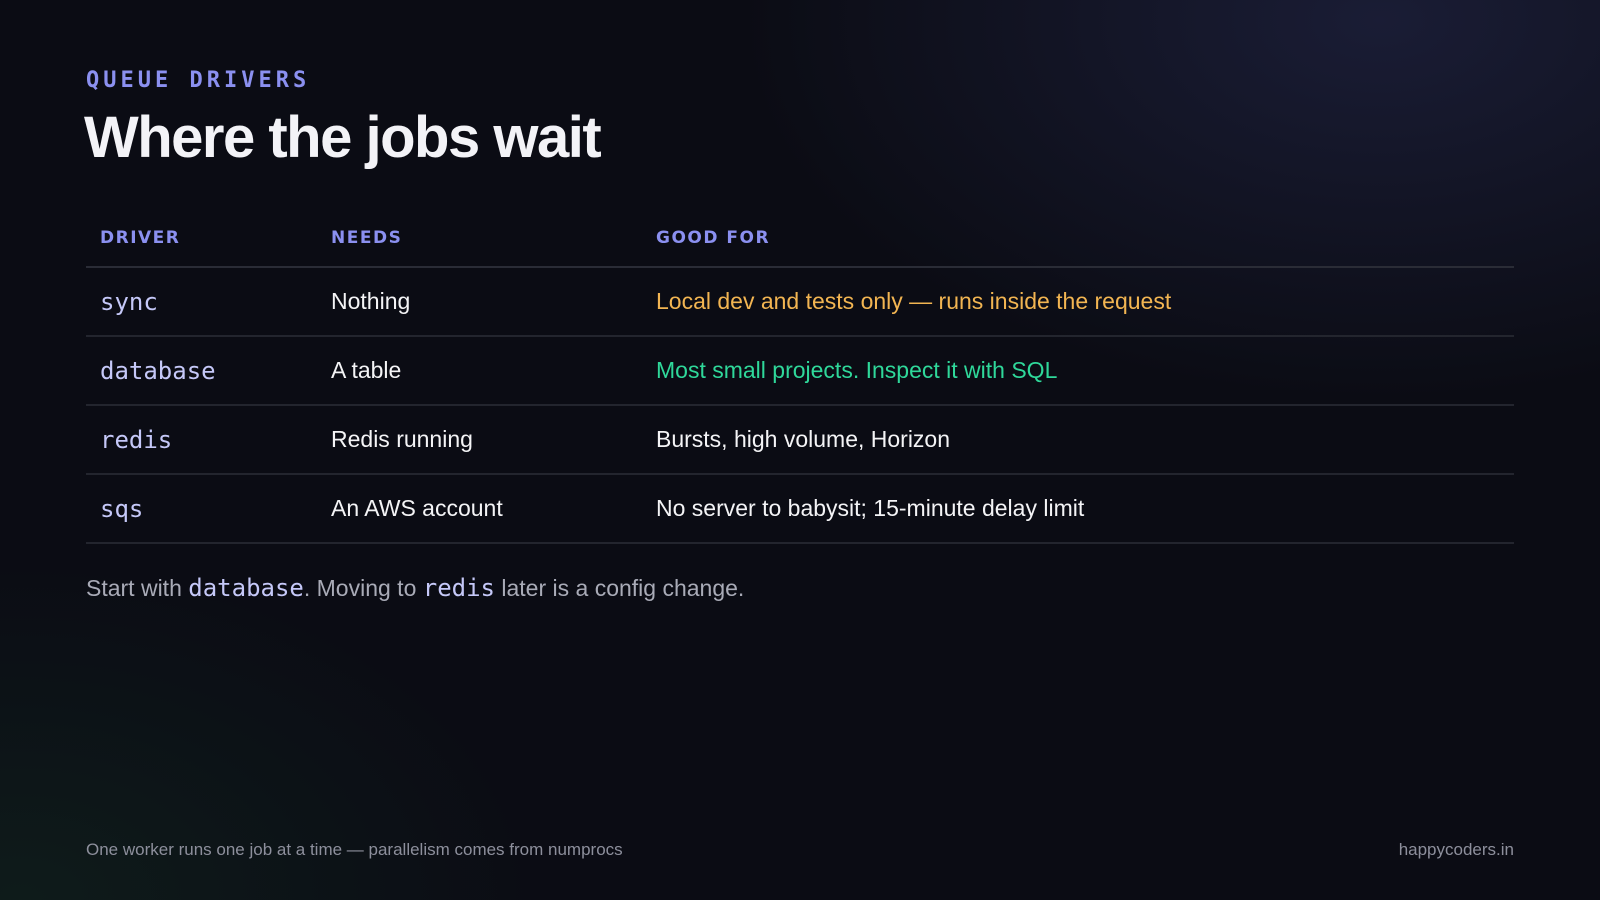  What do you see at coordinates (479, 302) in the screenshot?
I see `needs-cell: Nothing` at bounding box center [479, 302].